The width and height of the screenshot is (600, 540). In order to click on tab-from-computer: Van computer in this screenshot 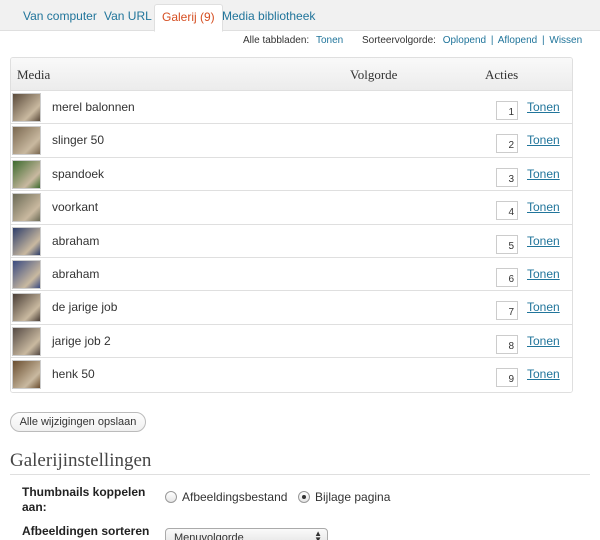, I will do `click(60, 17)`.